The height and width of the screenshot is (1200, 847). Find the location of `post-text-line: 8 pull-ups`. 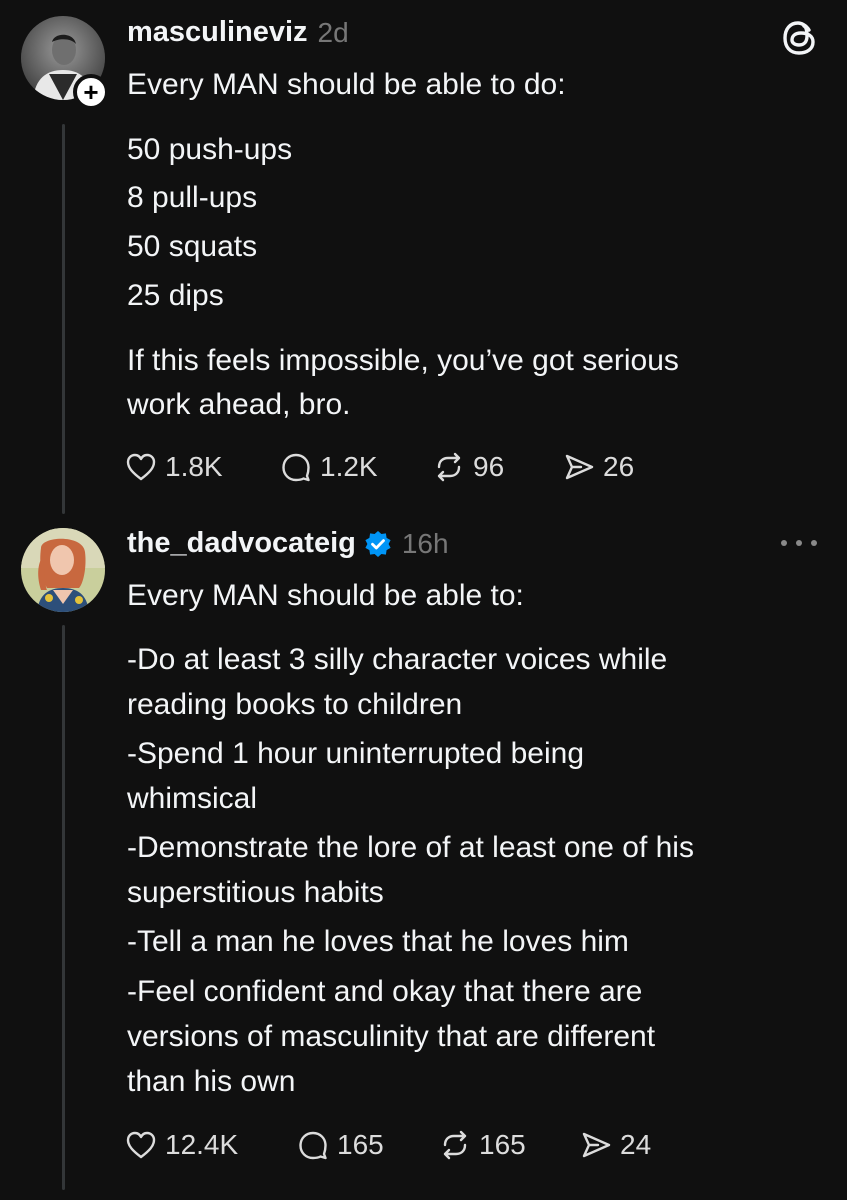

post-text-line: 8 pull-ups is located at coordinates (192, 197).